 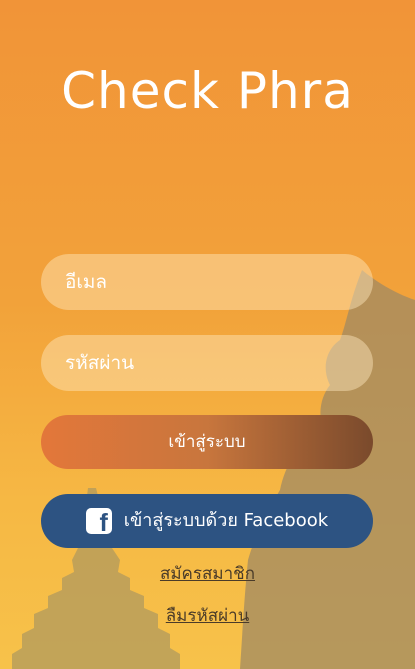 I want to click on login-button-label: เข้าสู่ระบบ, so click(x=207, y=442).